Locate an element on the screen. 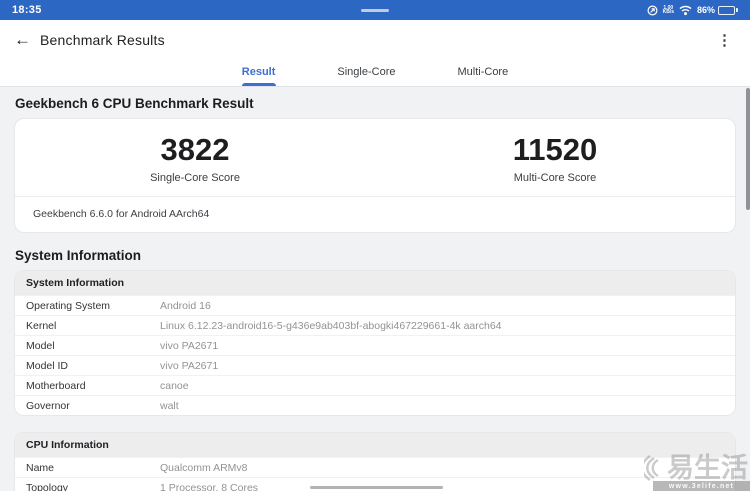 The width and height of the screenshot is (750, 491). tab-bar: Result Single-Core Multi-Core is located at coordinates (375, 73).